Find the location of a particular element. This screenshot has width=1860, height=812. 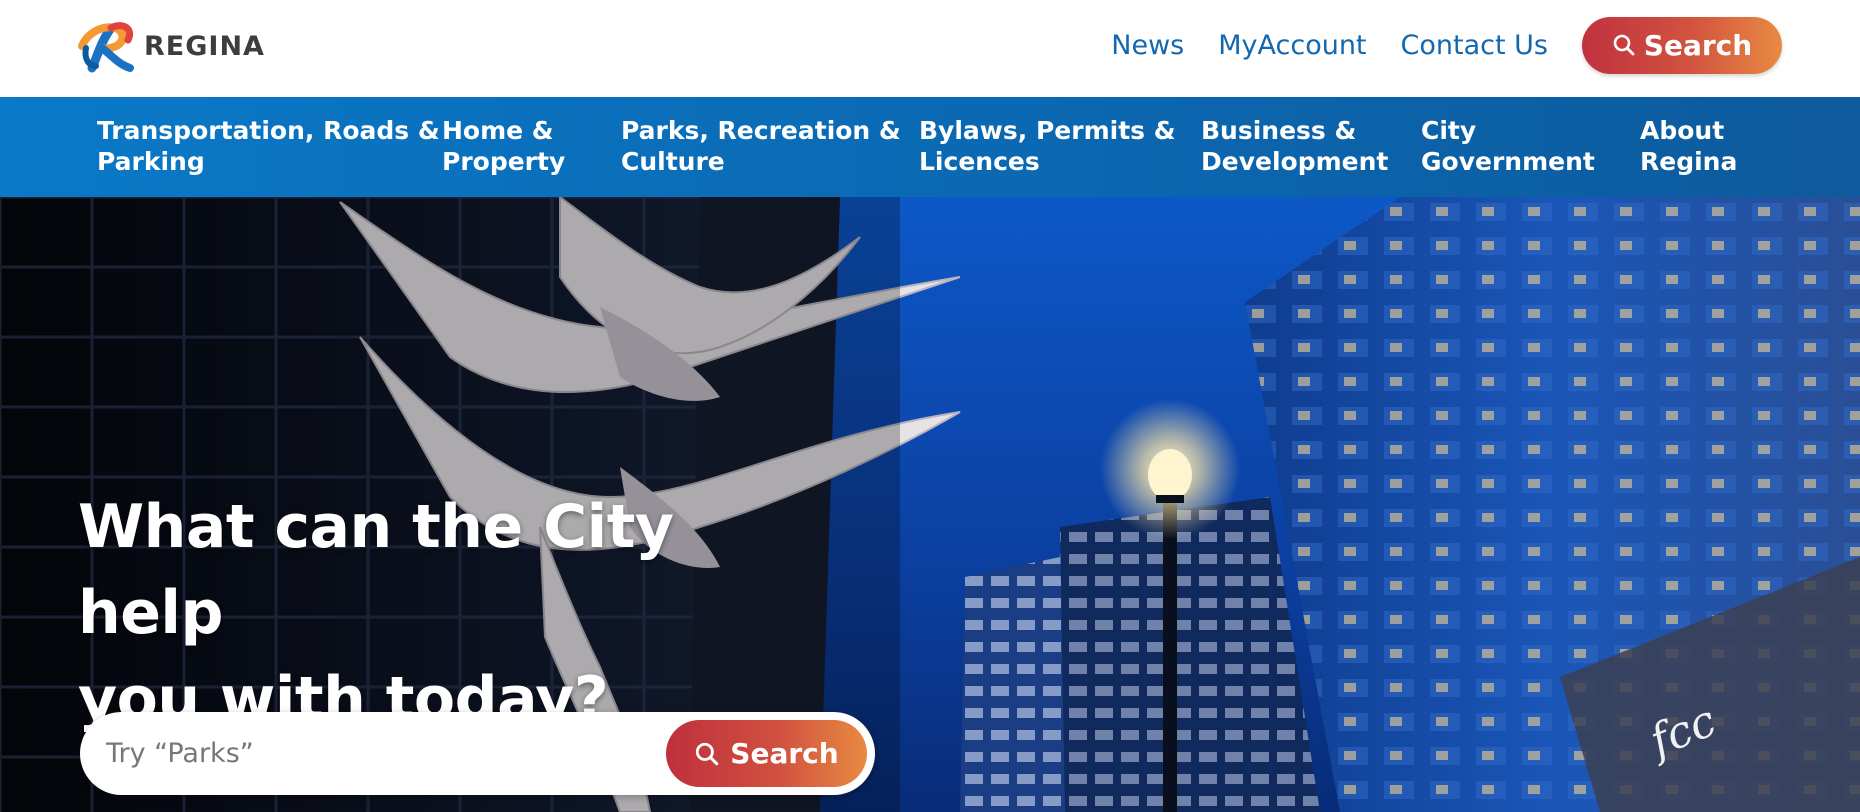

nav-item-label: Business & is located at coordinates (1279, 130).